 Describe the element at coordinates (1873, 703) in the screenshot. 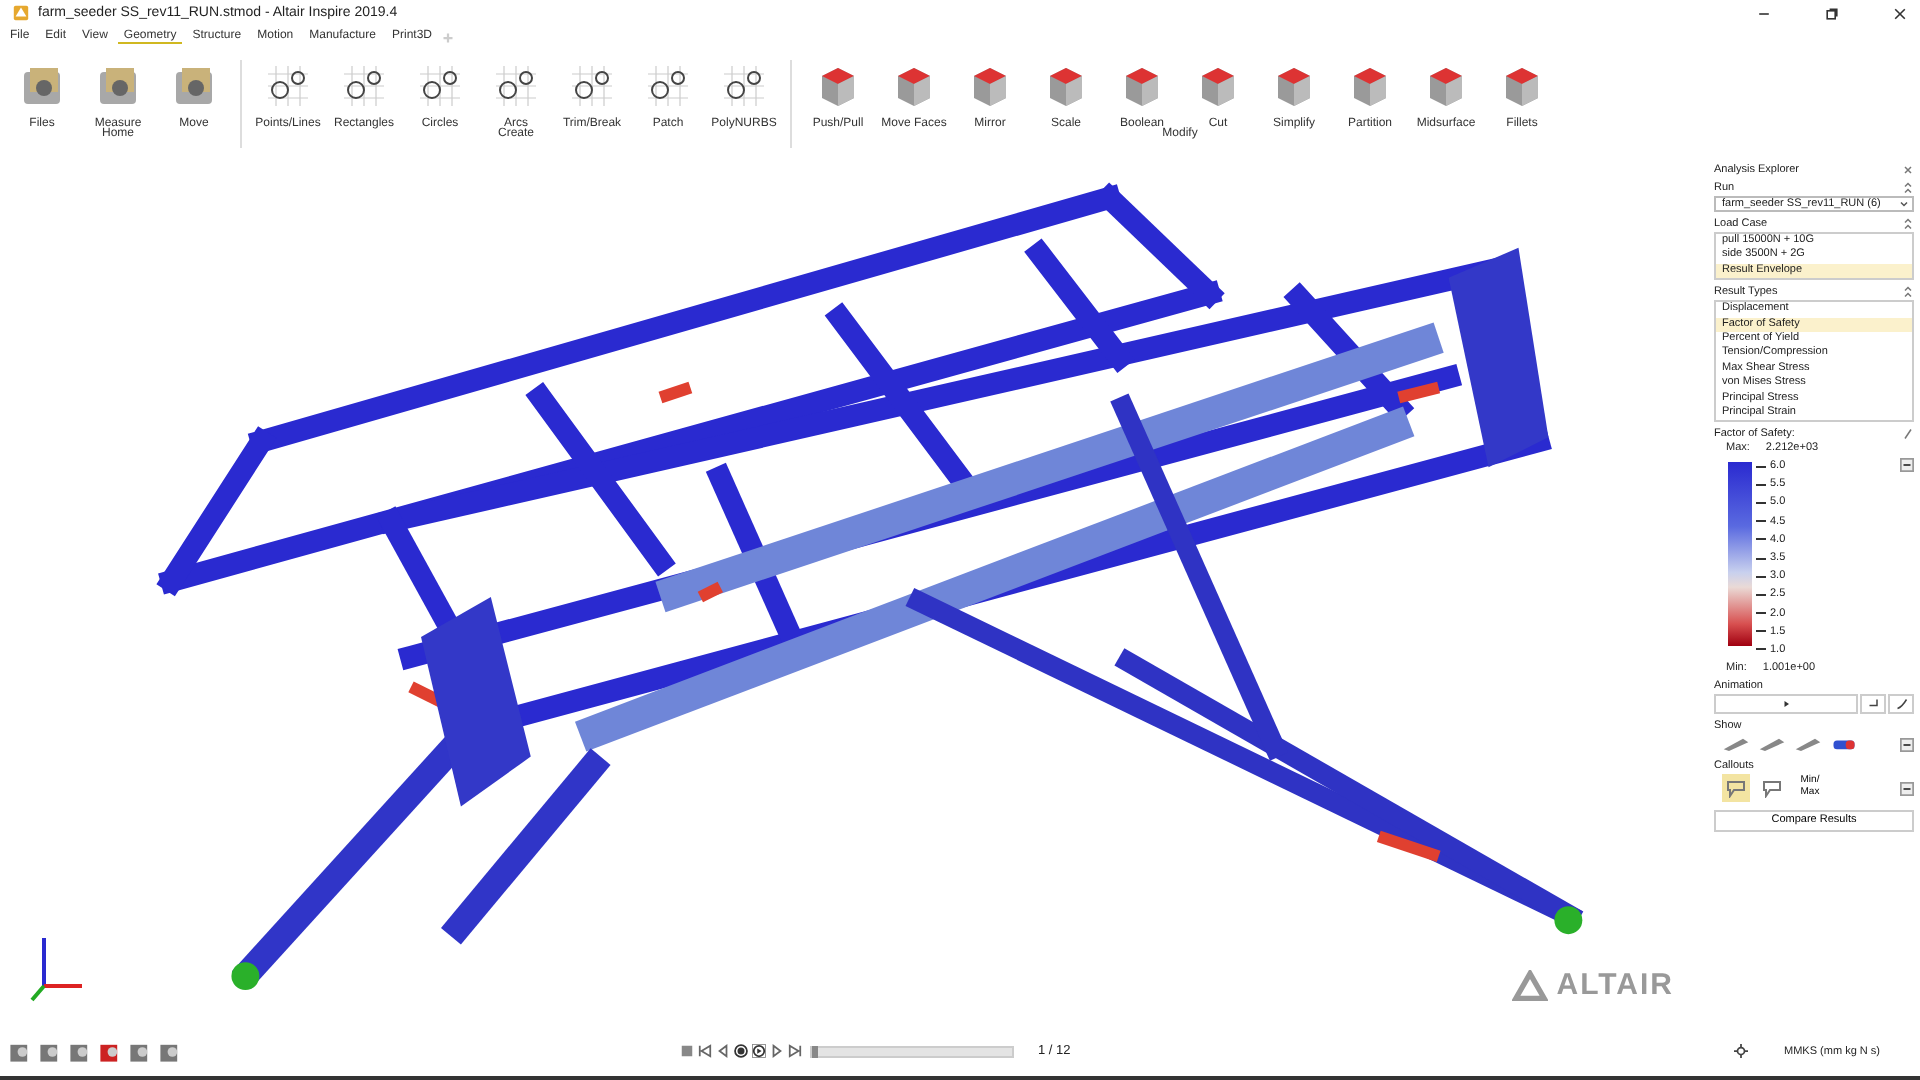

I see `animation-mode-button` at that location.